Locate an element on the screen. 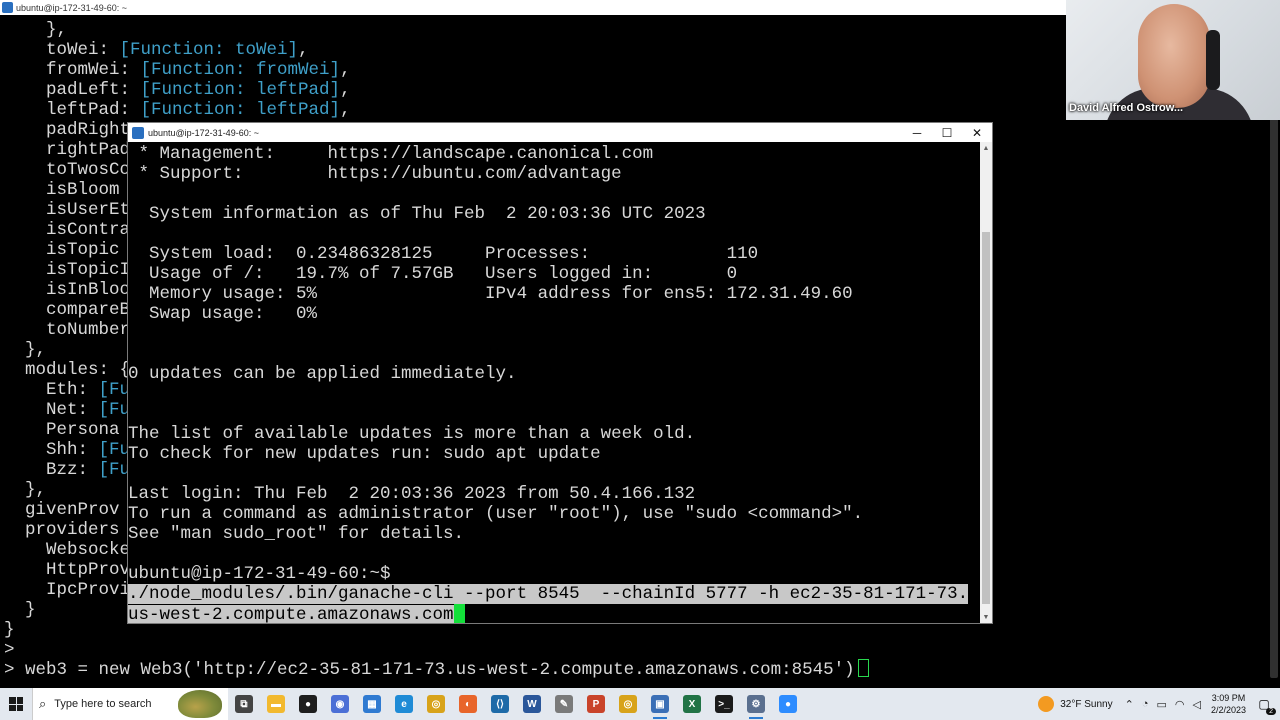 Image resolution: width=1280 pixels, height=720 pixels. function-value: [Fu is located at coordinates (114, 390).